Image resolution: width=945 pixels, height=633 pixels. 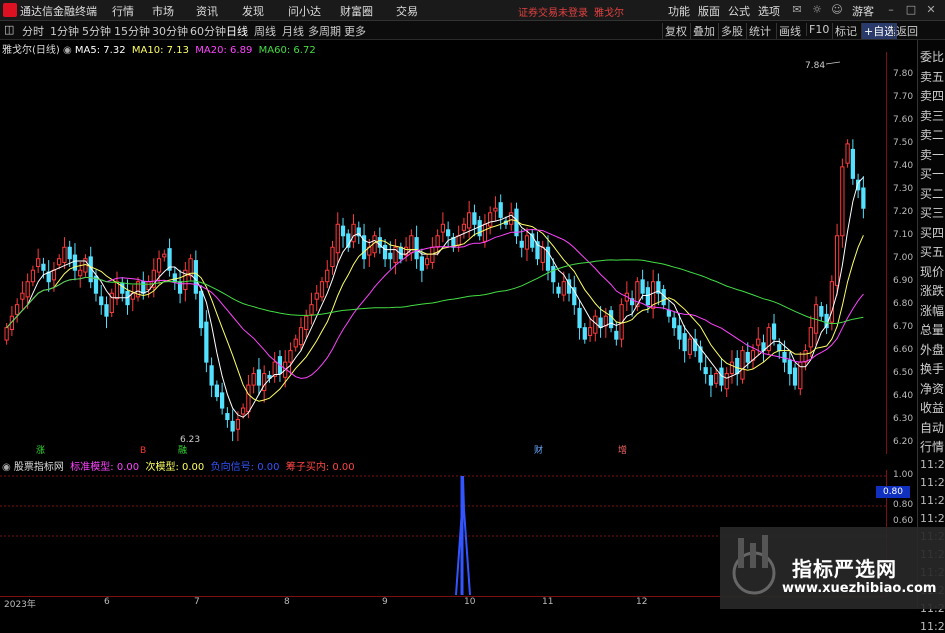 I want to click on side-panel-time: 11:29, so click(x=932, y=464).